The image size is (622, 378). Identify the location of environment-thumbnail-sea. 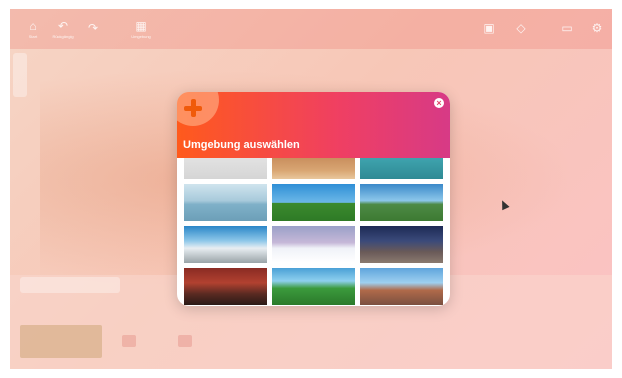
(225, 202).